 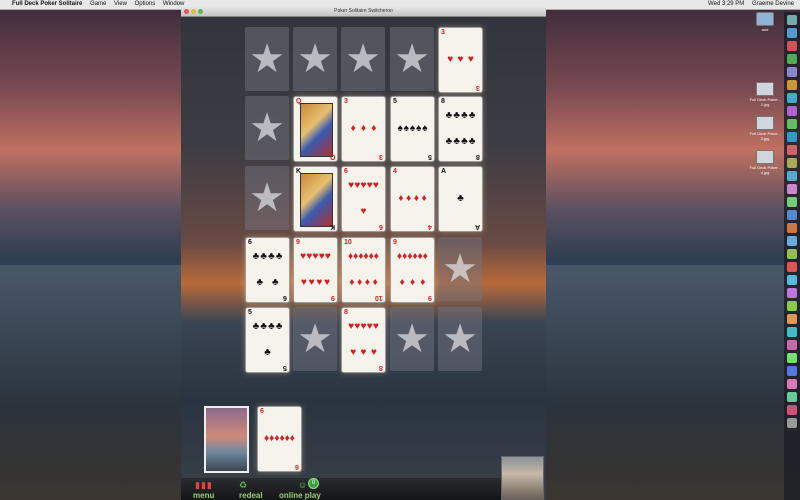 What do you see at coordinates (381, 226) in the screenshot?
I see `card-rank-bottom: 6` at bounding box center [381, 226].